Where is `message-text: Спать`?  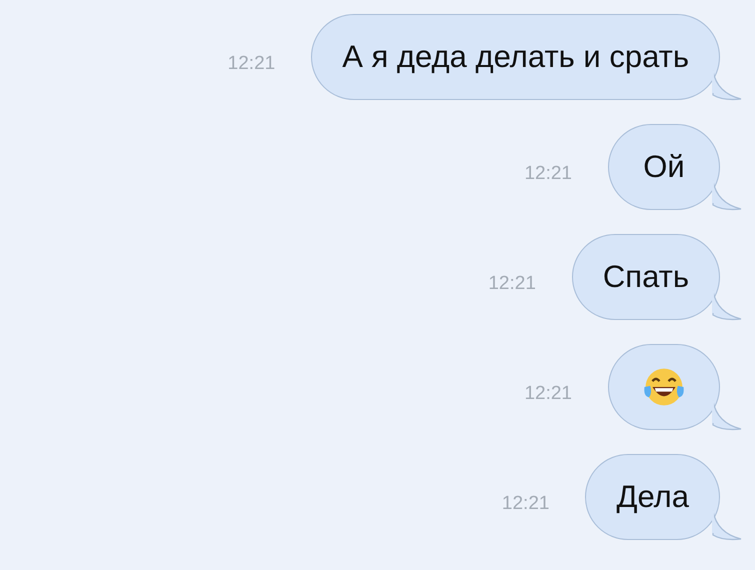 message-text: Спать is located at coordinates (645, 277).